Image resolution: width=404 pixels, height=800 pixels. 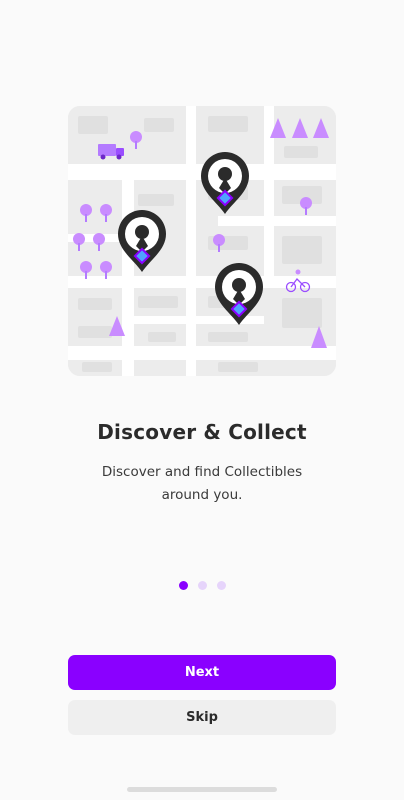 I want to click on home-indicator, so click(x=202, y=789).